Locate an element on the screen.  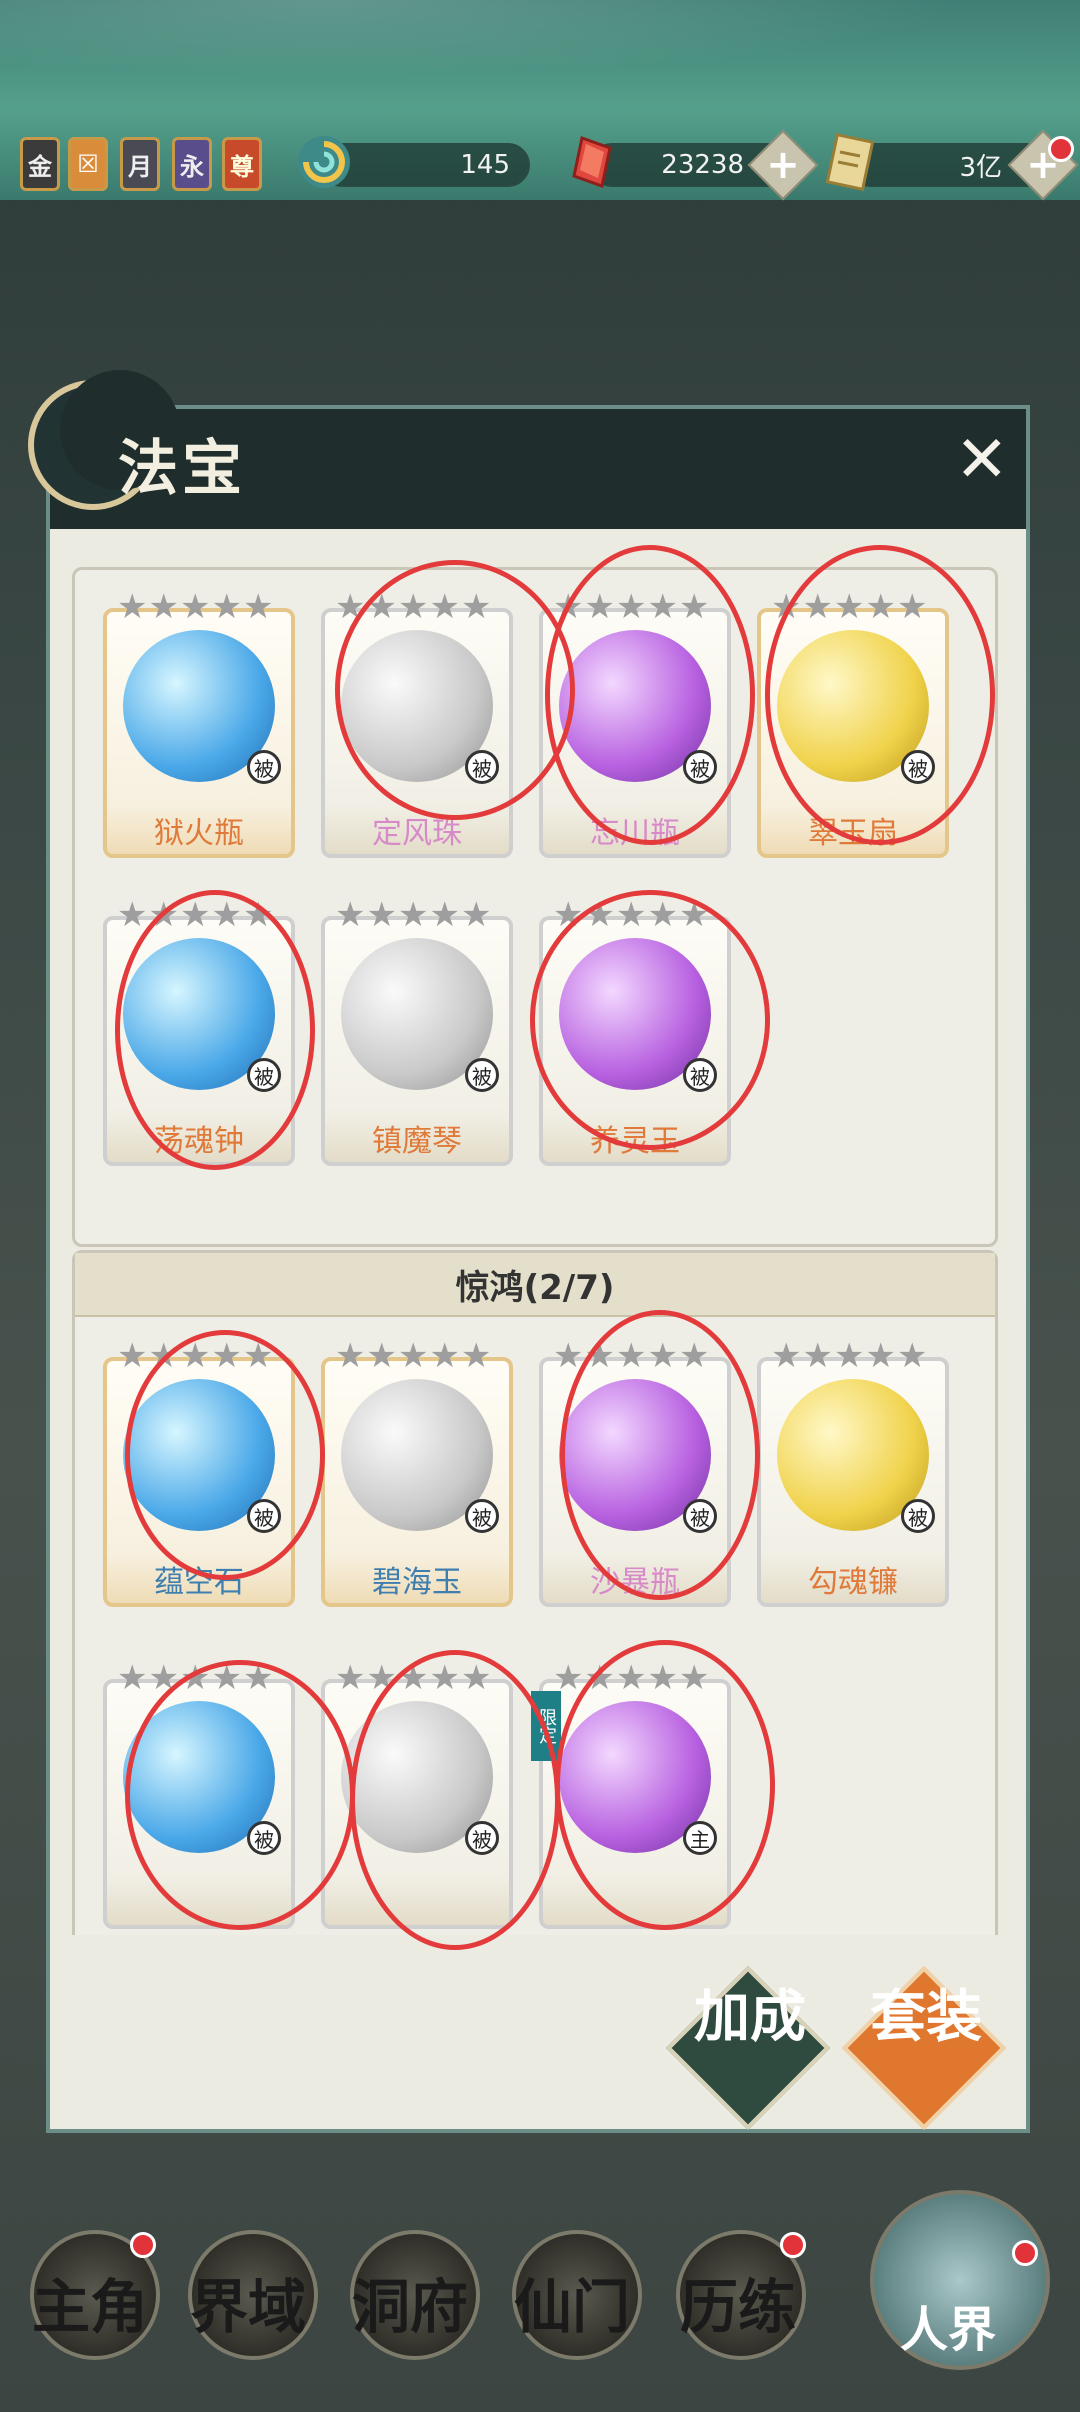
notification-dot is located at coordinates (1061, 149).